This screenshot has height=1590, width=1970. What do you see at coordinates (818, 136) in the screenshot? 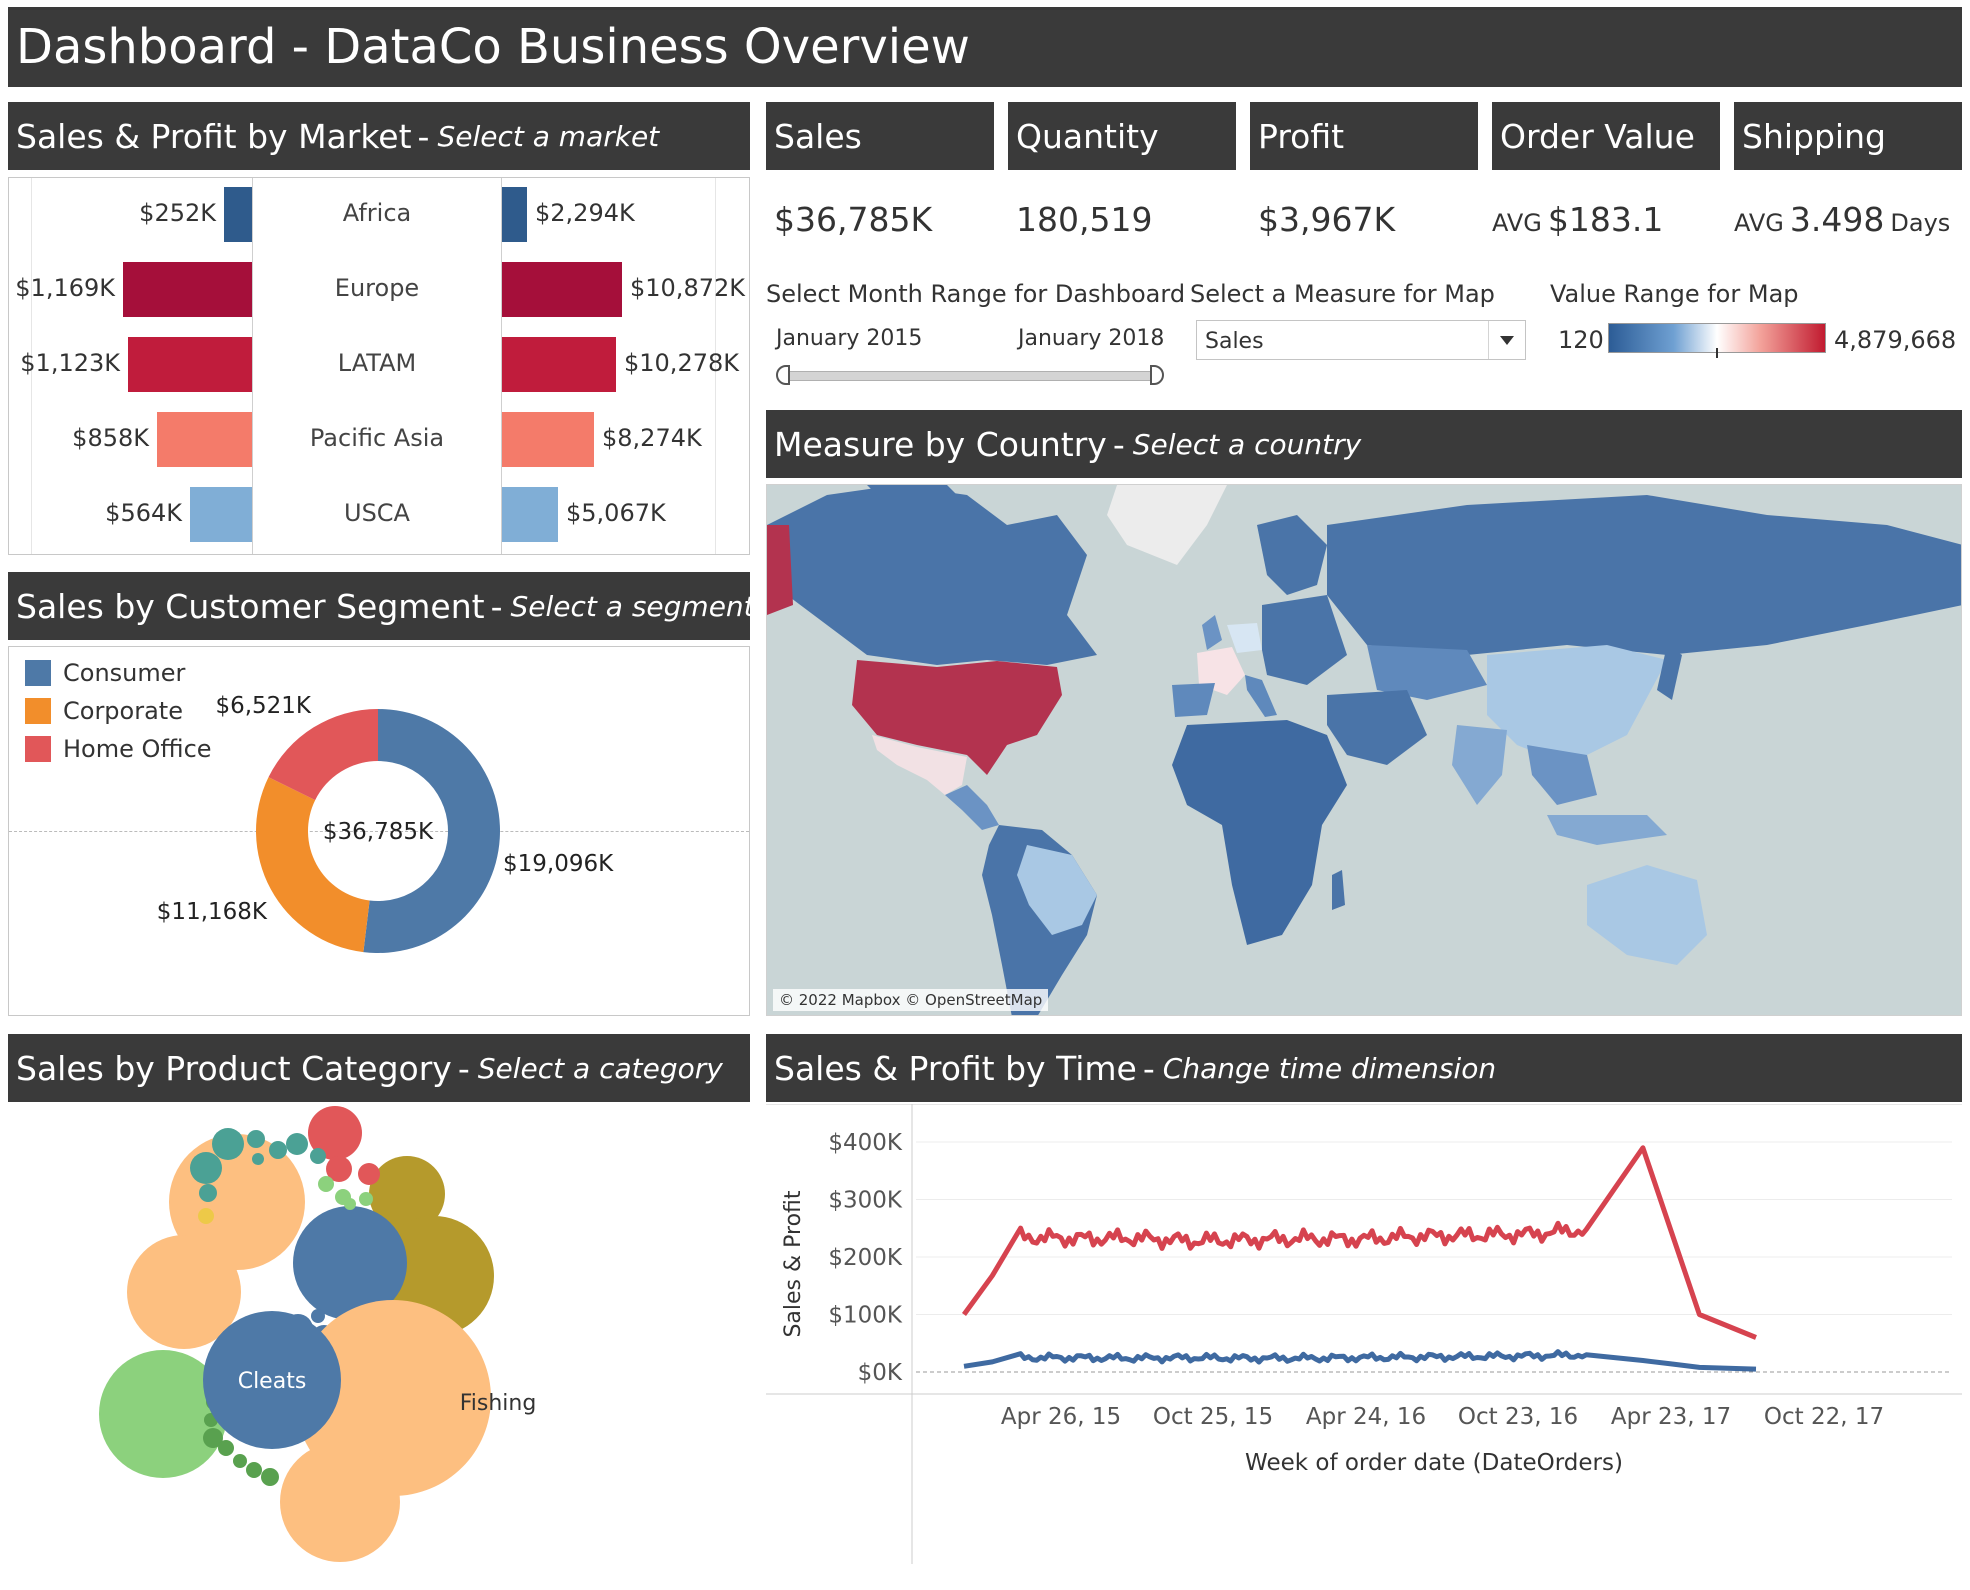
I see `kpi-label: Sales` at bounding box center [818, 136].